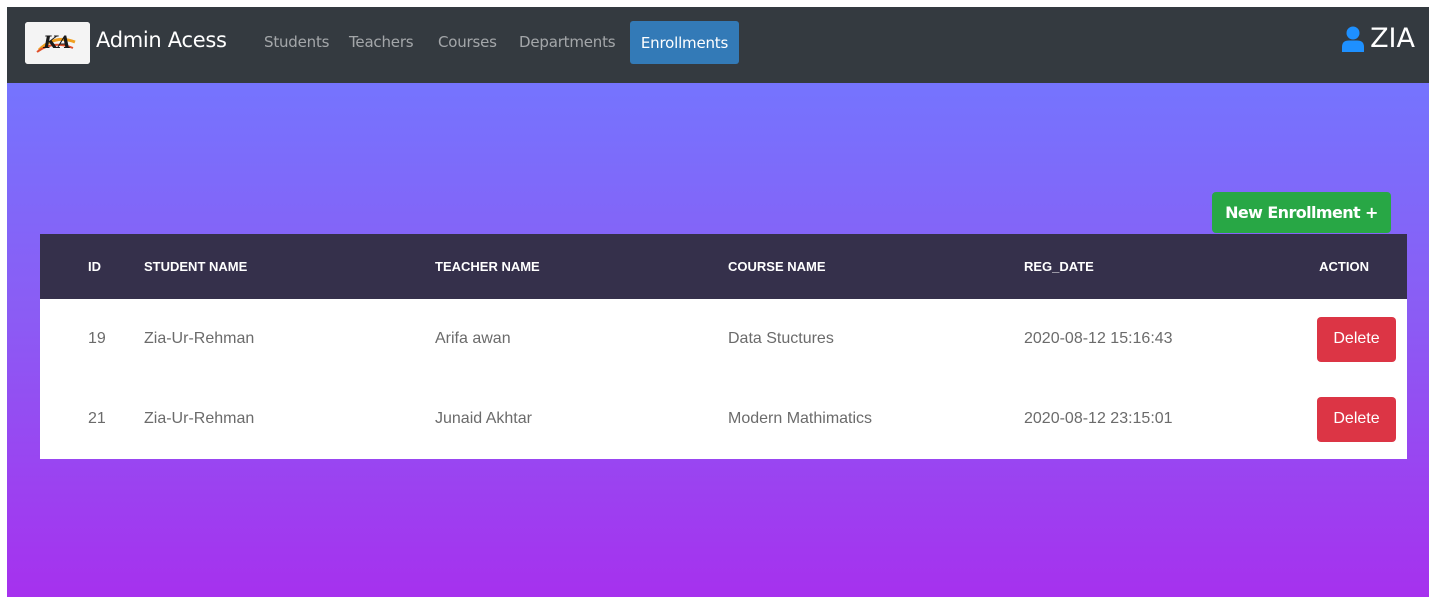  What do you see at coordinates (473, 338) in the screenshot?
I see `cell-teacher-name: Arifa awan` at bounding box center [473, 338].